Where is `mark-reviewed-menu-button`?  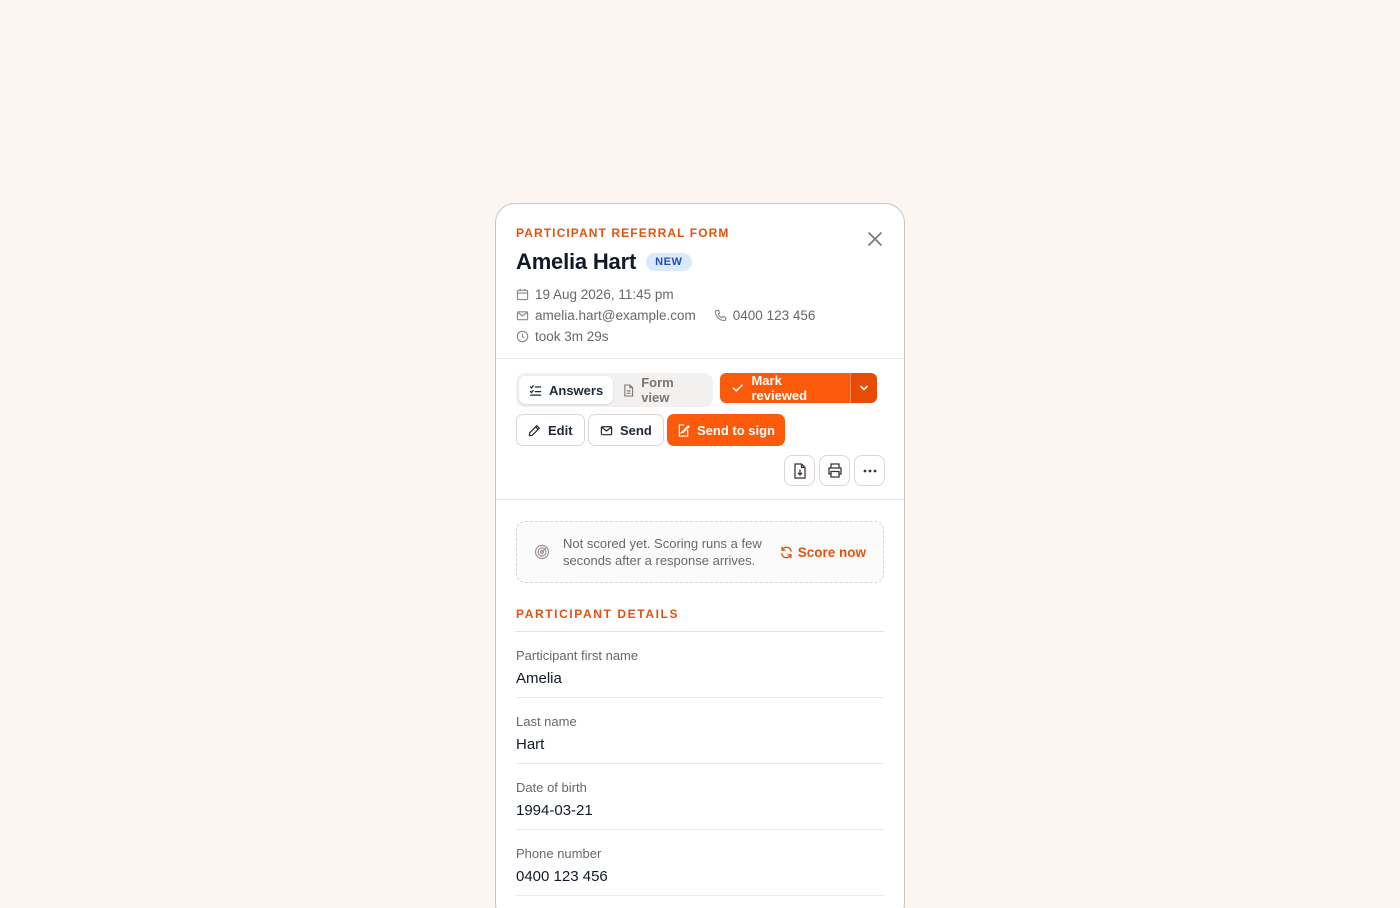
mark-reviewed-menu-button is located at coordinates (863, 388).